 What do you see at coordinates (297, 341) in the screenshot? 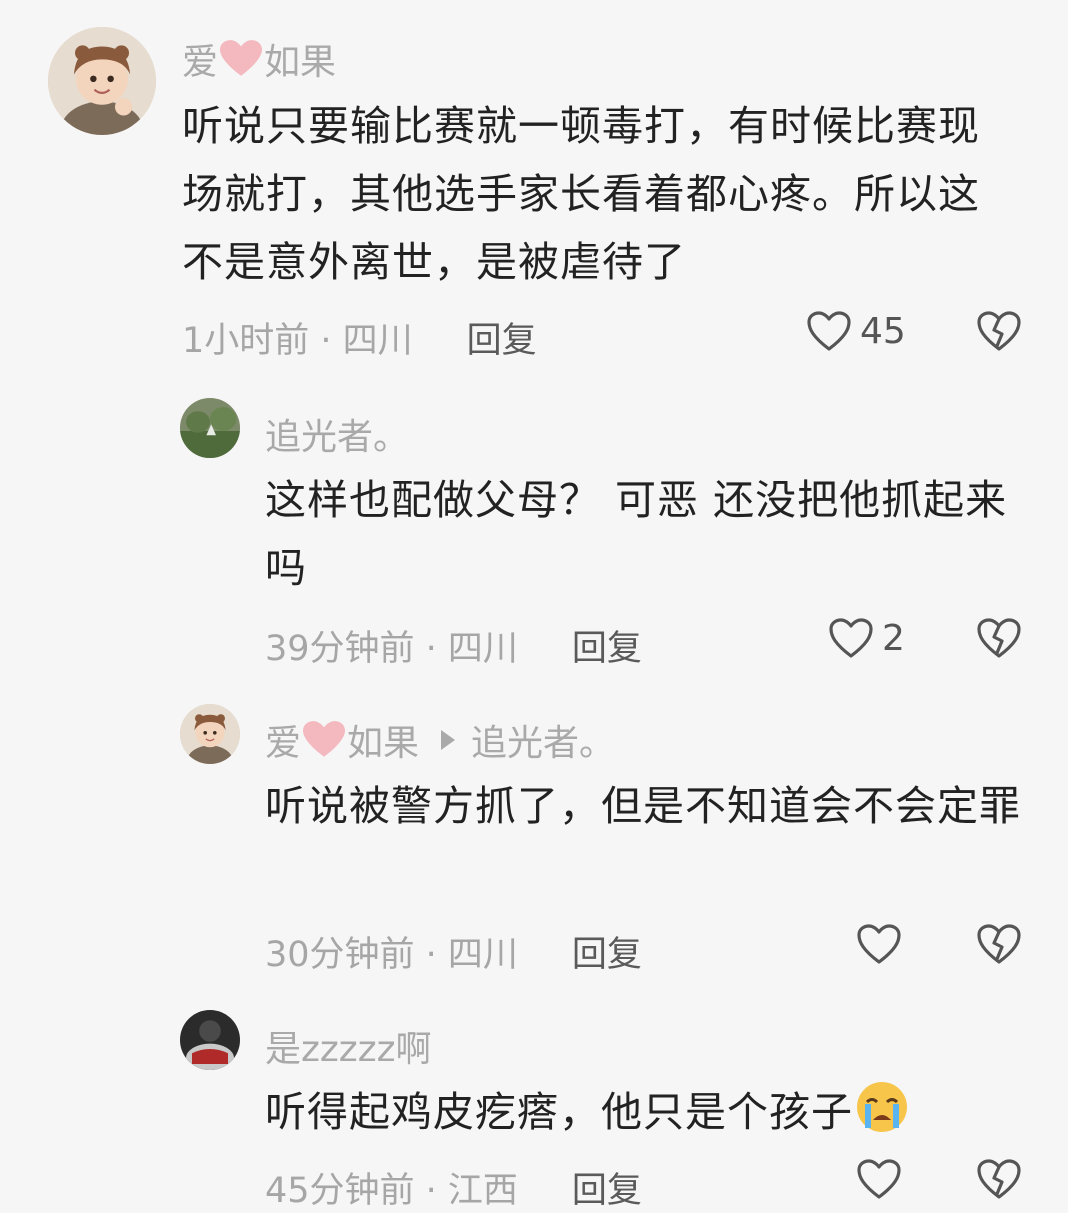
I see `time-location: 1小时前 · 四川` at bounding box center [297, 341].